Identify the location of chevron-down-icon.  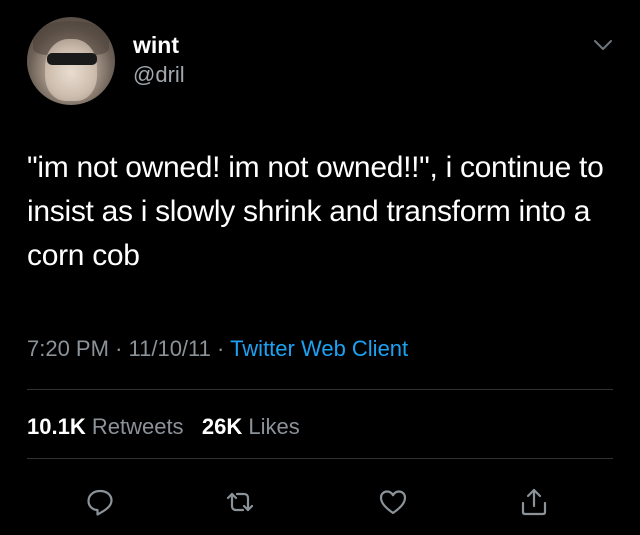
(603, 45).